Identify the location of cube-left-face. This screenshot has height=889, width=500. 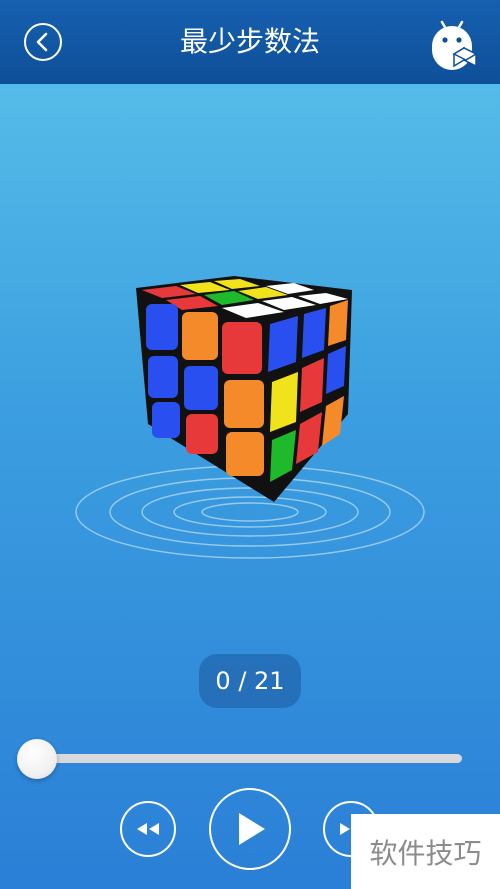
(205, 390).